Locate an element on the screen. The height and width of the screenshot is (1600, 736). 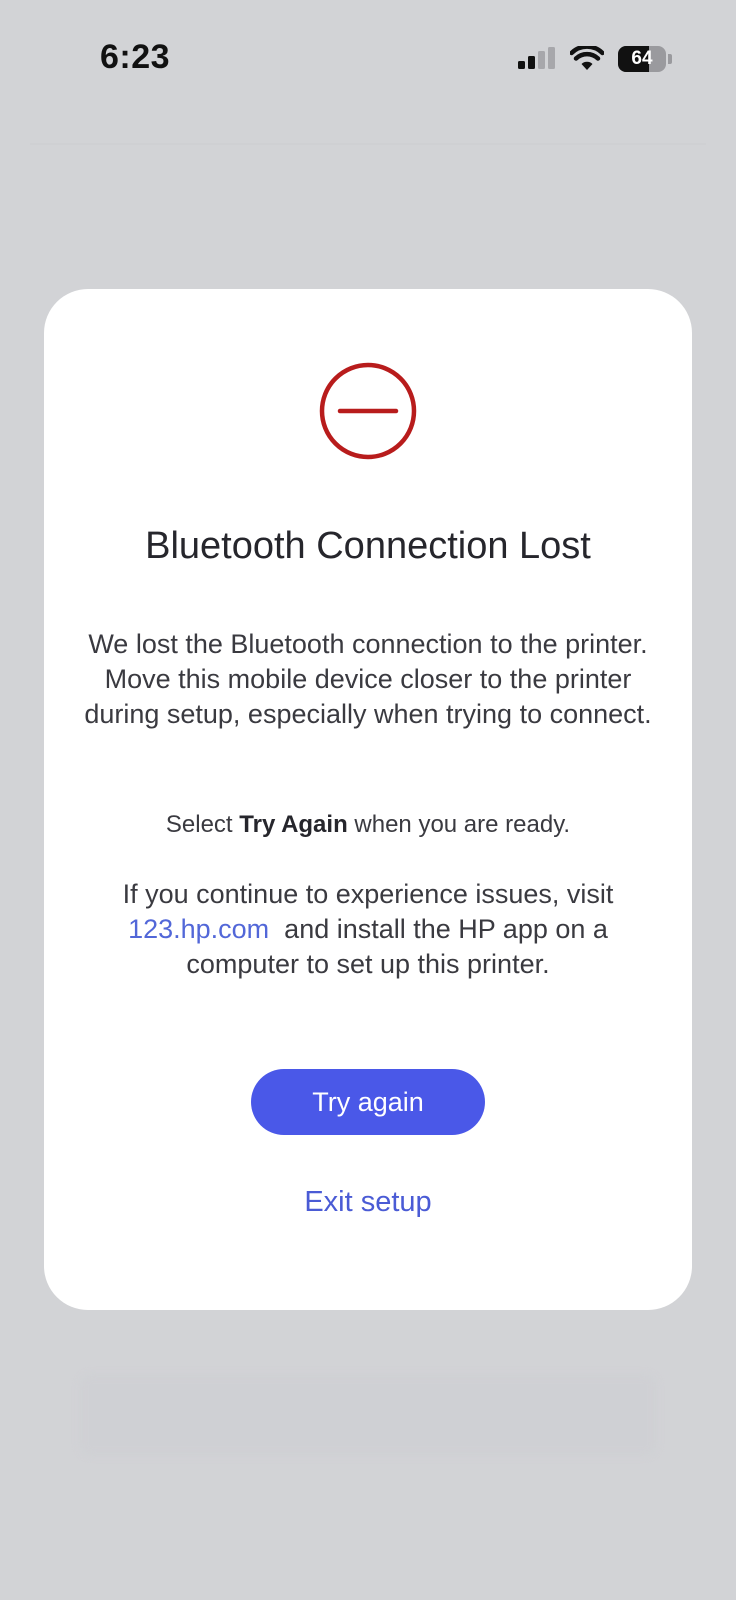
instruction-prefix: Select is located at coordinates (202, 824).